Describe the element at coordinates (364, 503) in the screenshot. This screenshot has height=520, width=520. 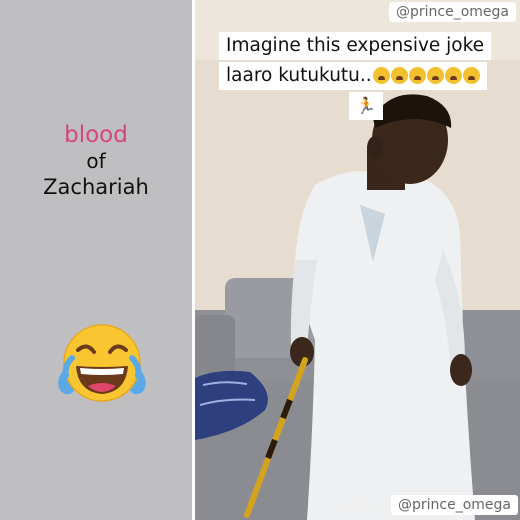
I see `watermark: Kariss m` at that location.